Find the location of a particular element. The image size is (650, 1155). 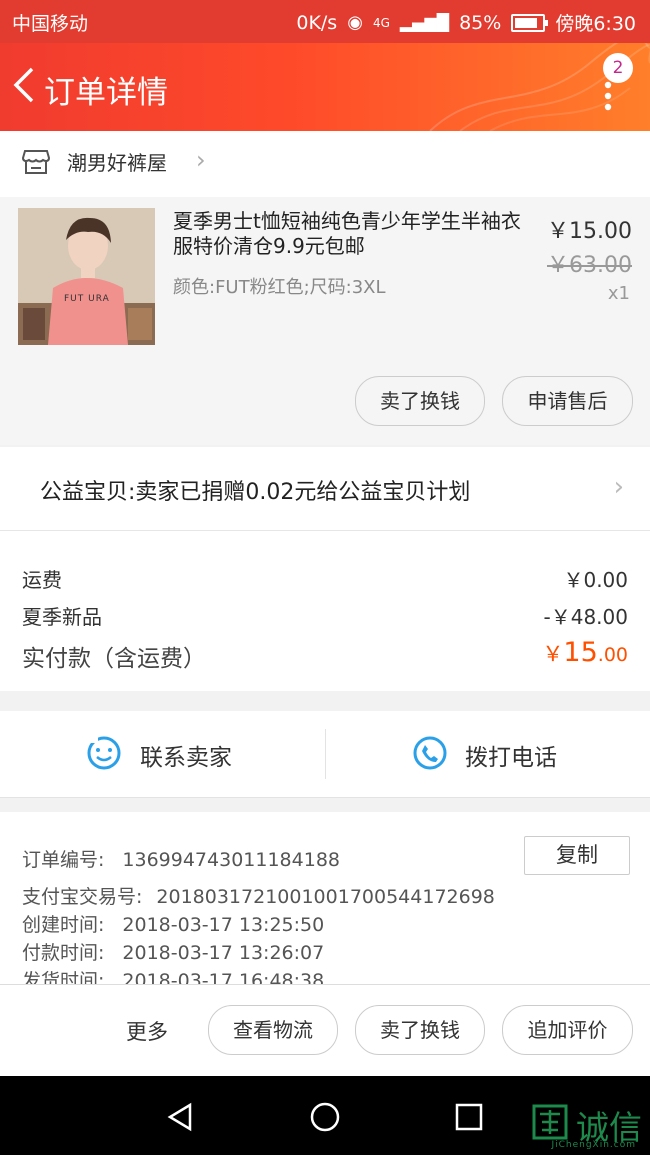

network-speed: 0K/s is located at coordinates (317, 22).